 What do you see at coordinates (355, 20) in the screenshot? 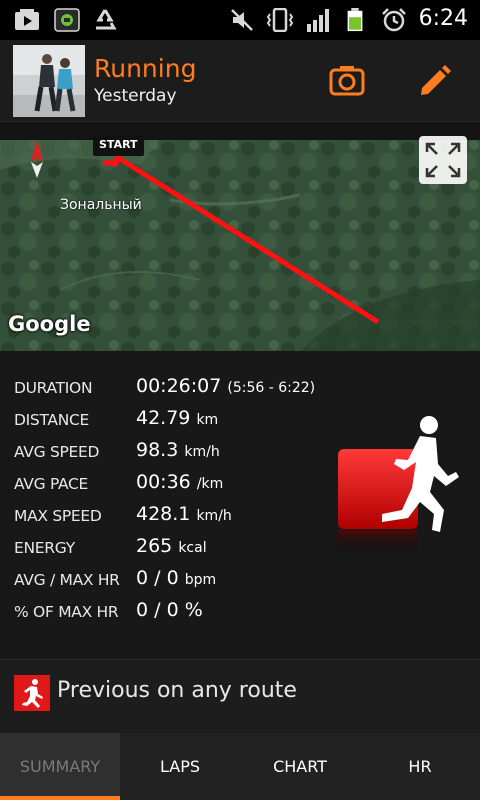
I see `battery-icon` at bounding box center [355, 20].